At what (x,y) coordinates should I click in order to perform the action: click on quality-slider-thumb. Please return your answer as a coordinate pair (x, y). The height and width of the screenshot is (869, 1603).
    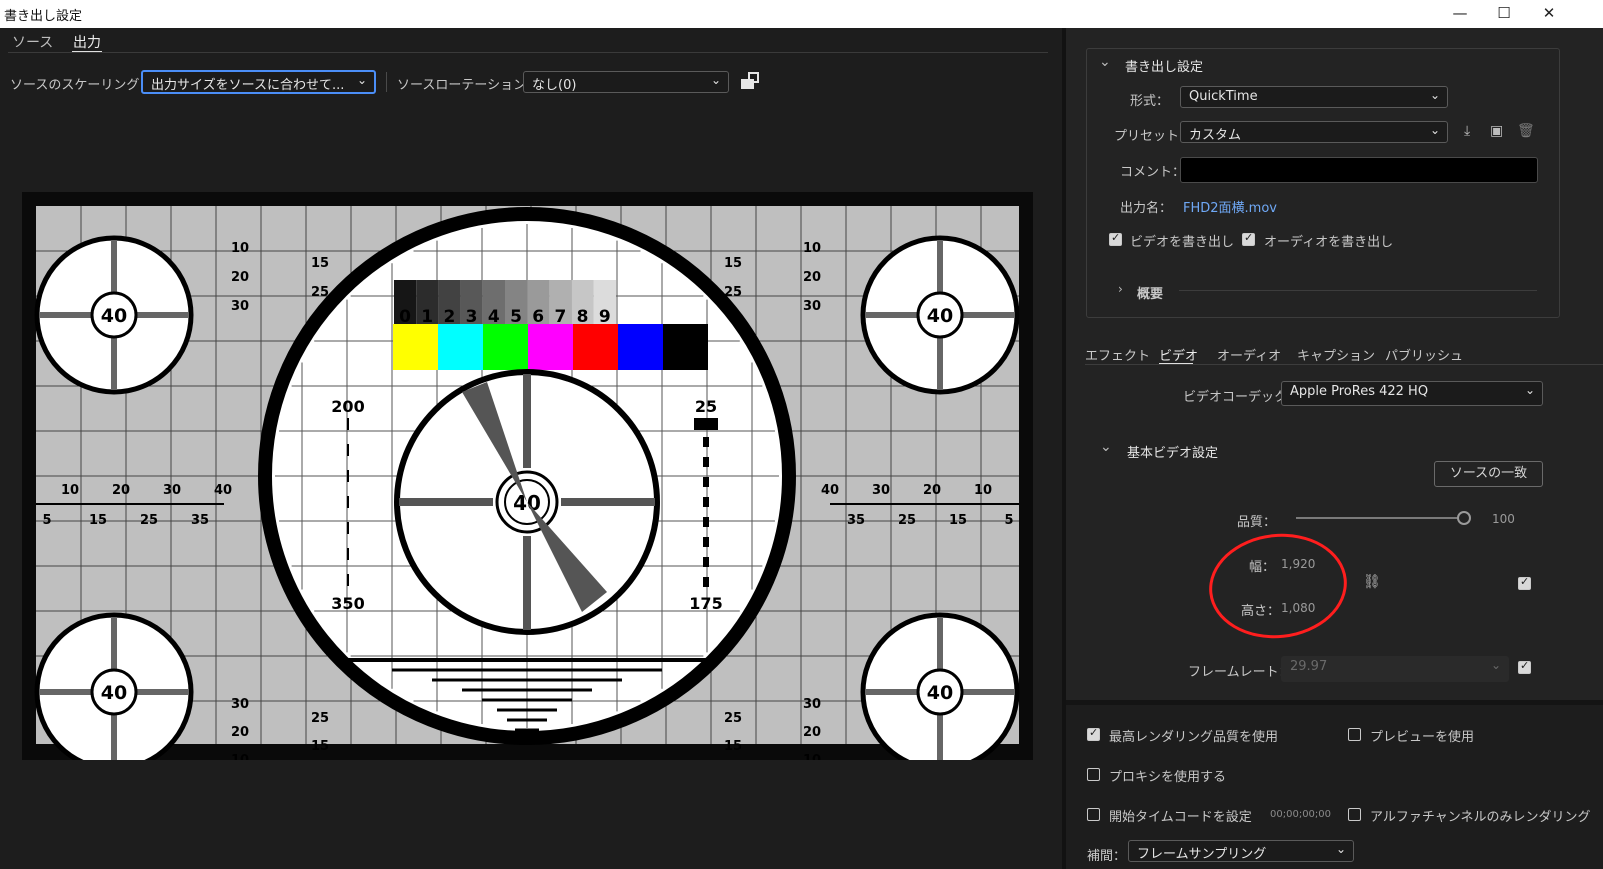
    Looking at the image, I should click on (1464, 518).